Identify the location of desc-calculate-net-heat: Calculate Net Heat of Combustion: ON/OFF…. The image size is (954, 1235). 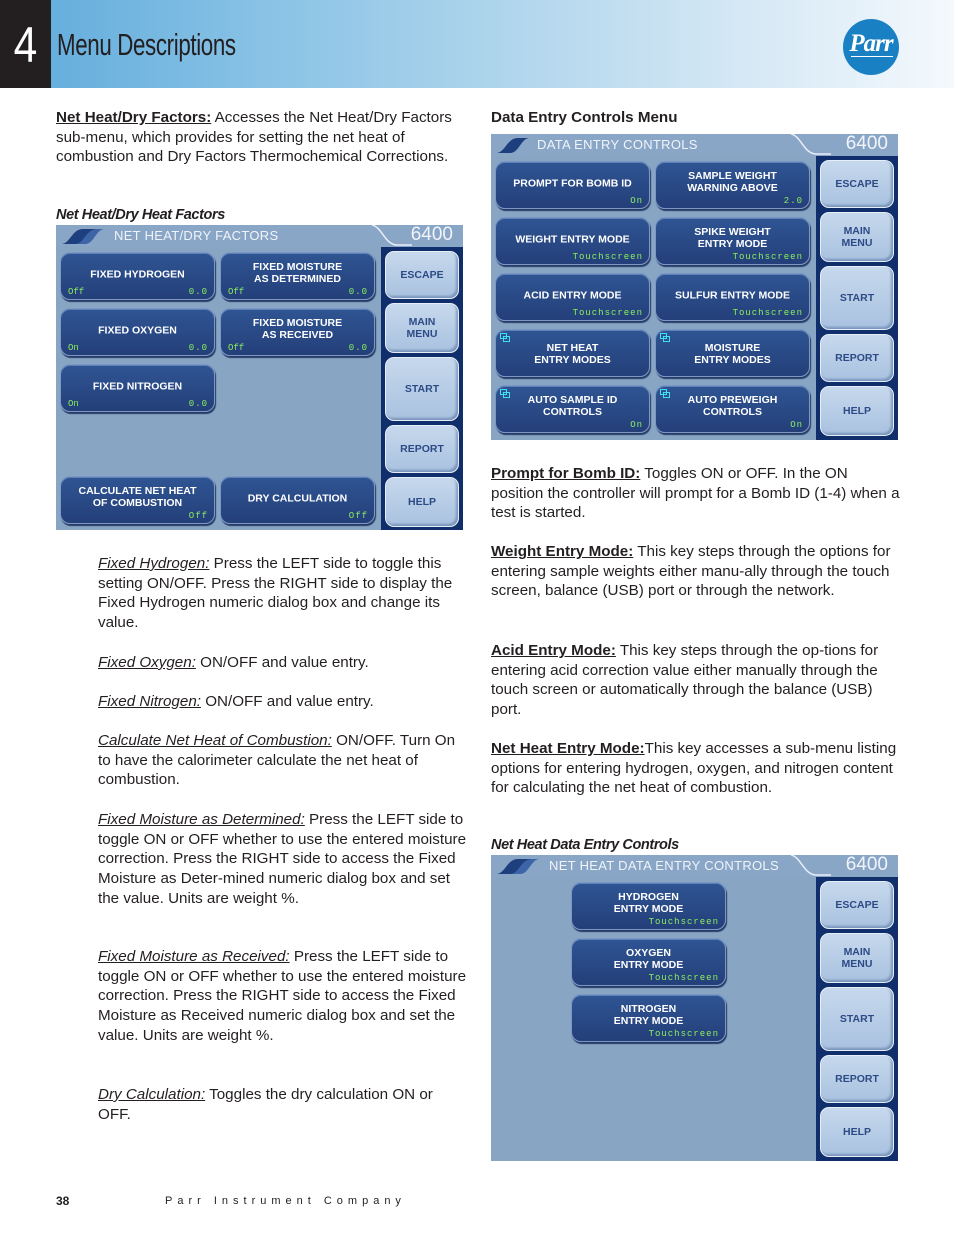
(280, 760).